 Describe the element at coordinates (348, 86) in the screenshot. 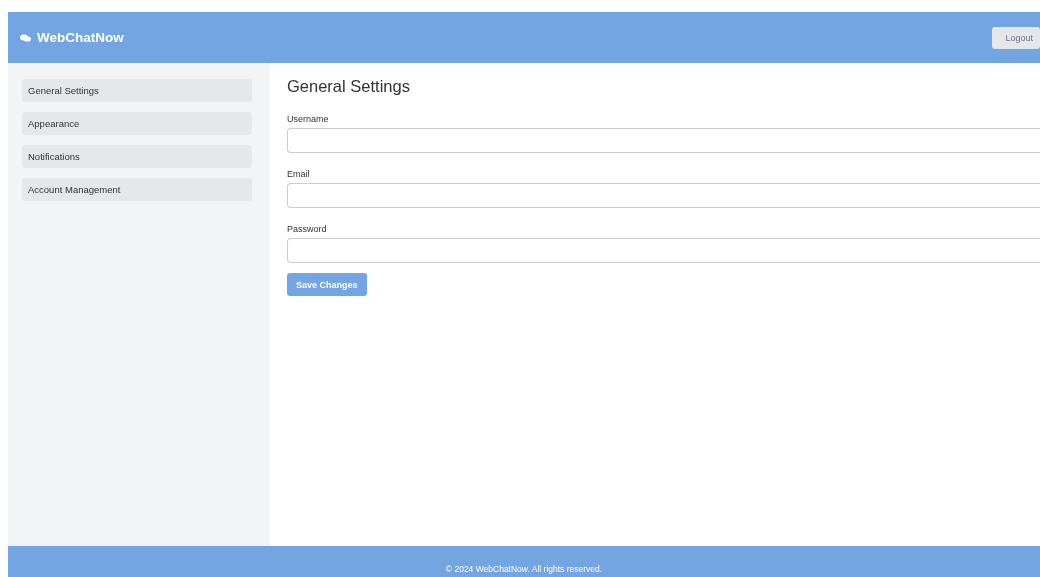

I see `section-title: General Settings` at that location.